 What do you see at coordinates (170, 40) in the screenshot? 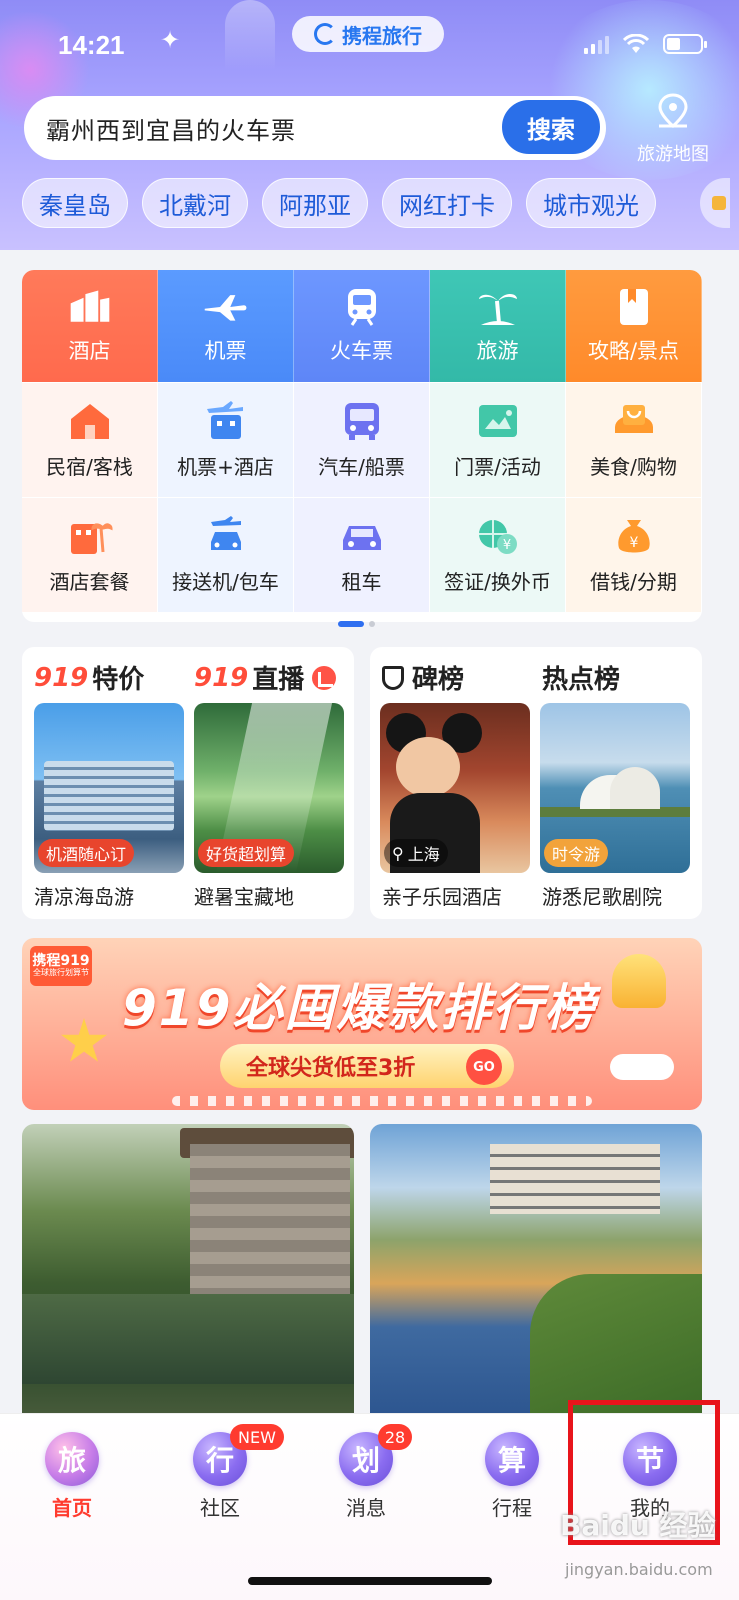
I see `sparkle-icon: ✦` at bounding box center [170, 40].